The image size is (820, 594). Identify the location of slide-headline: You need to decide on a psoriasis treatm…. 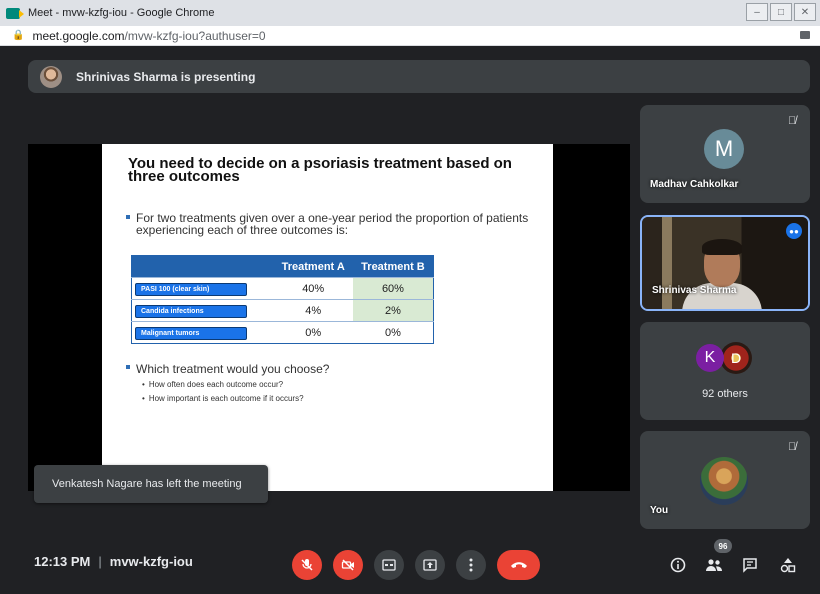
(320, 170).